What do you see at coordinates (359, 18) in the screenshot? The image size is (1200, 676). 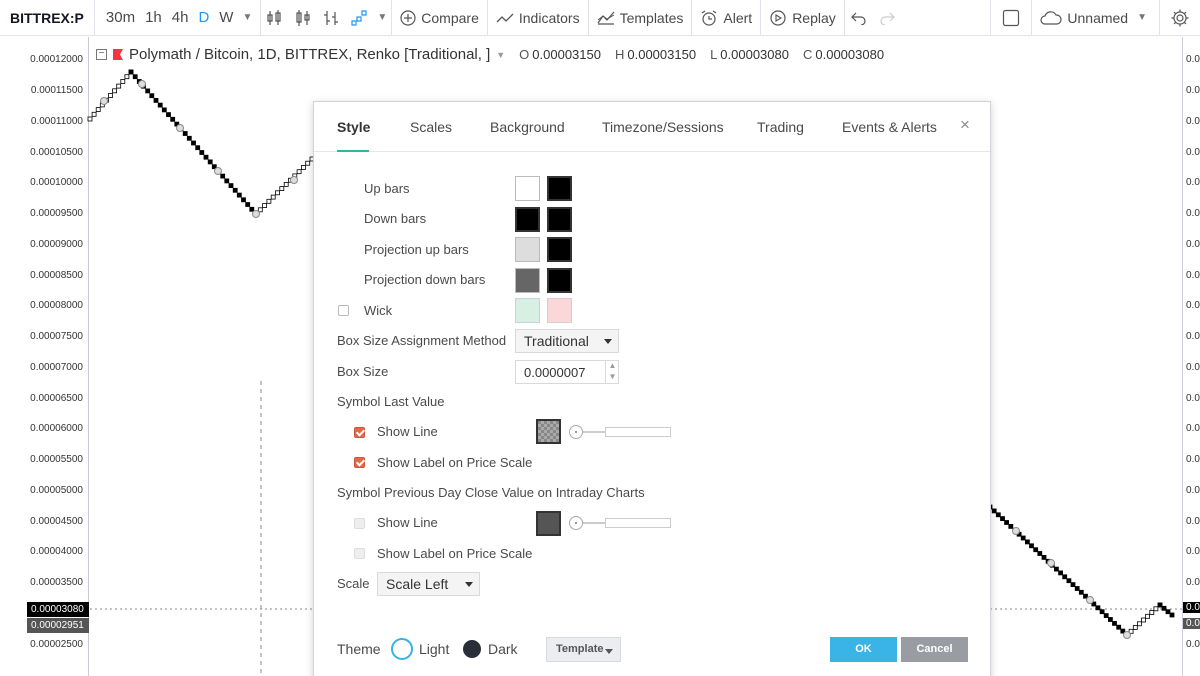 I see `renko-chart-icon` at bounding box center [359, 18].